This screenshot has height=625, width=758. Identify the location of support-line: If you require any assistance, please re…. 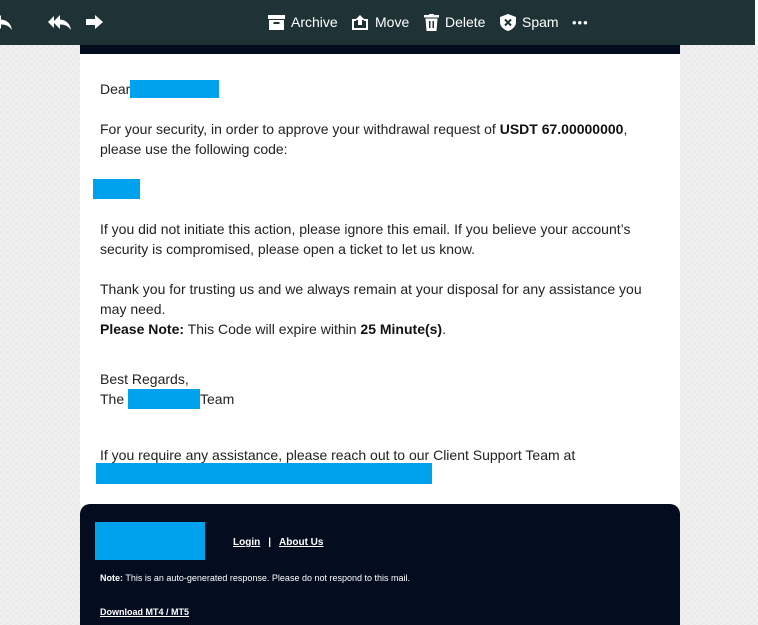
(338, 455).